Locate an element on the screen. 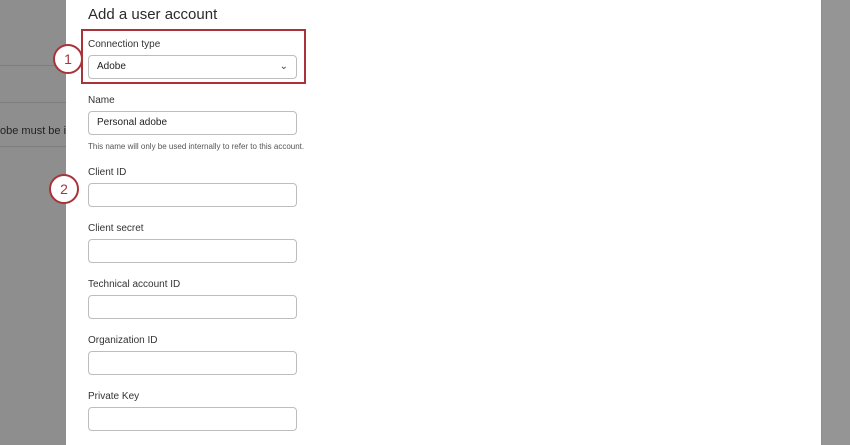 The height and width of the screenshot is (445, 850). private-key-input is located at coordinates (192, 419).